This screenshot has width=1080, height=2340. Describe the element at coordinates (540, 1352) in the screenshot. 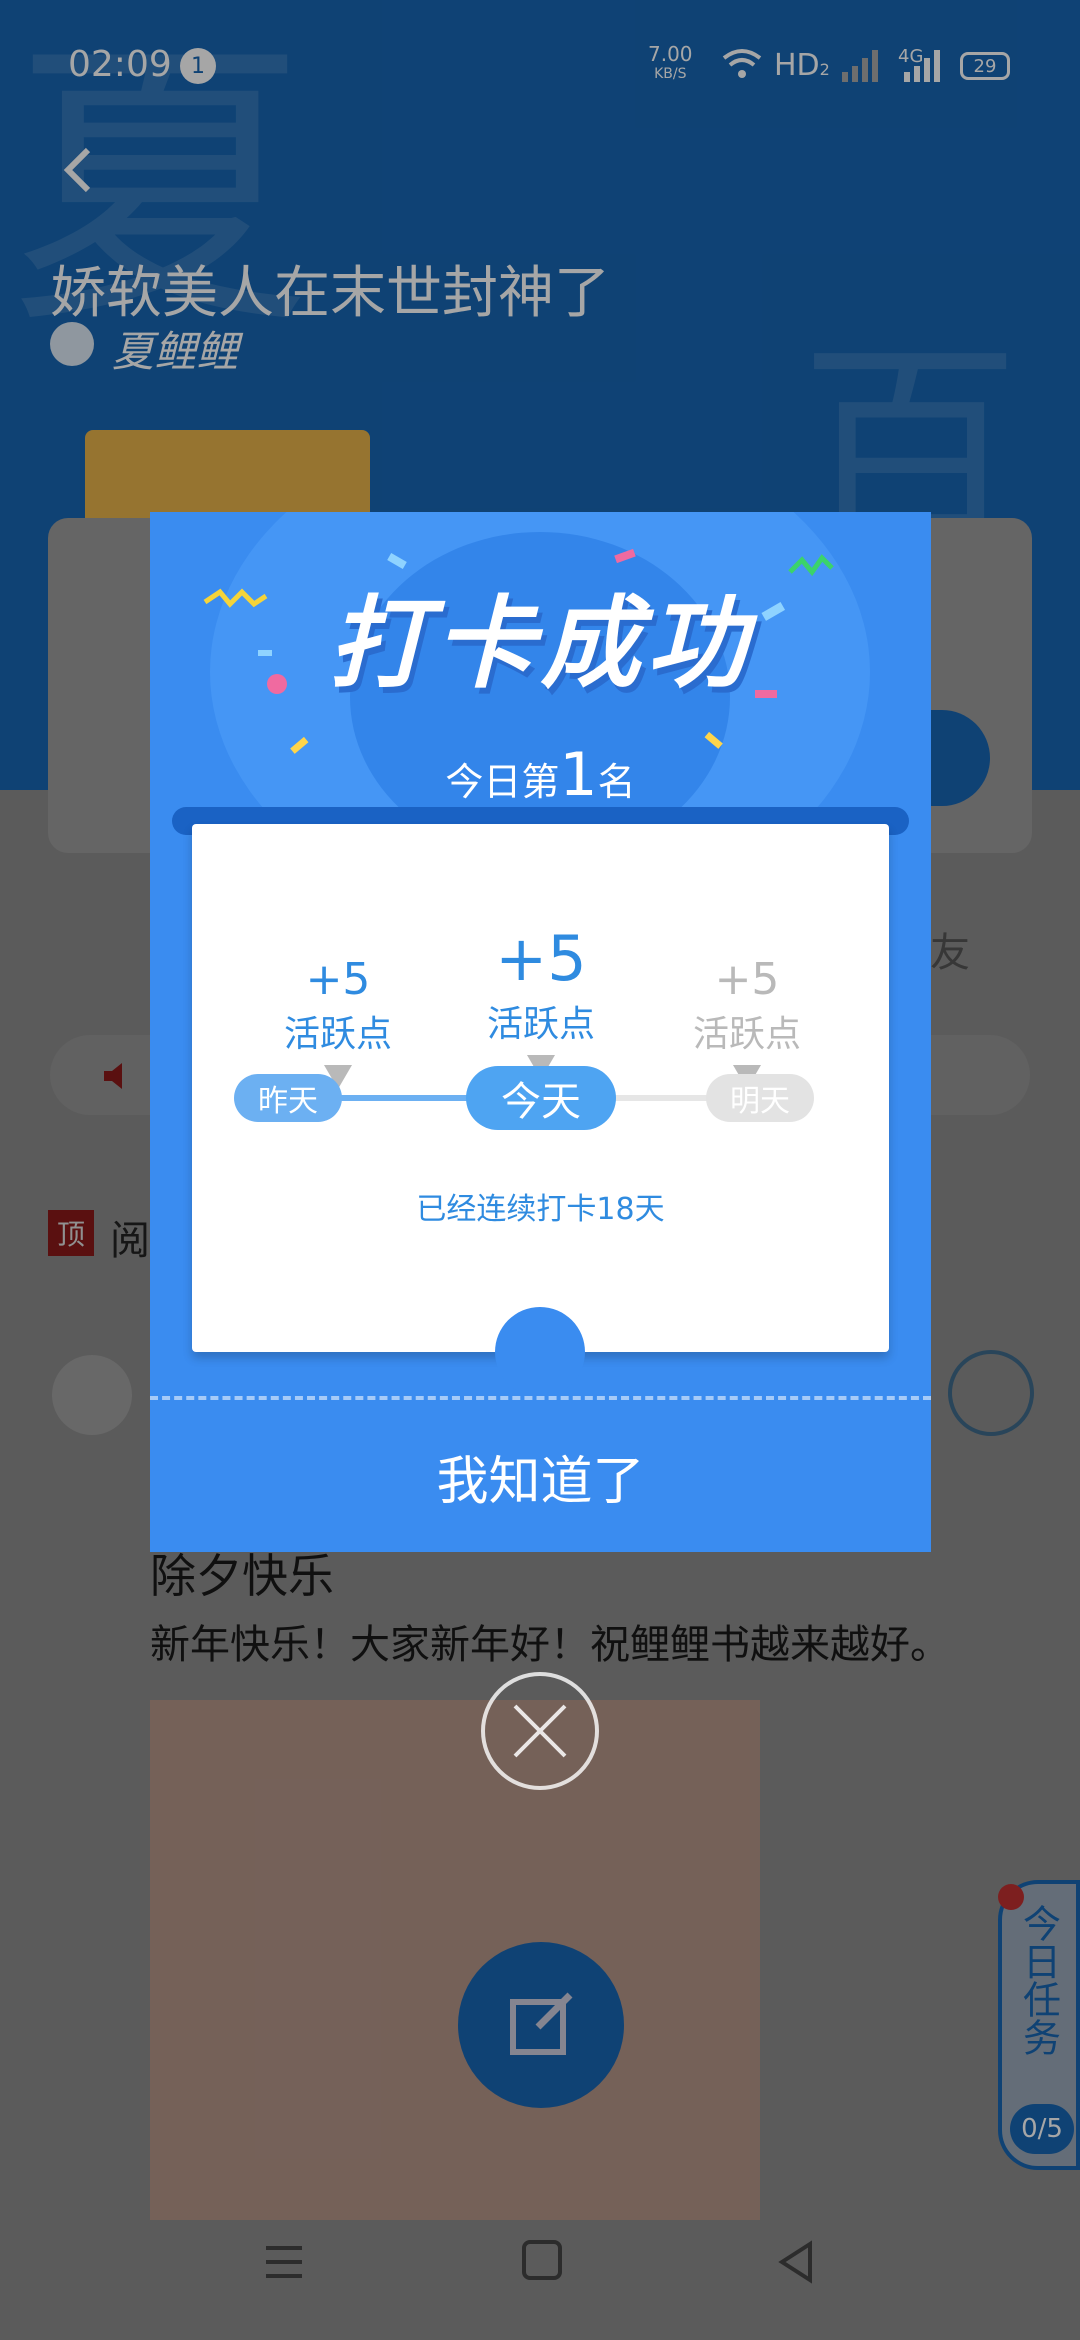

I see `card-notch` at that location.